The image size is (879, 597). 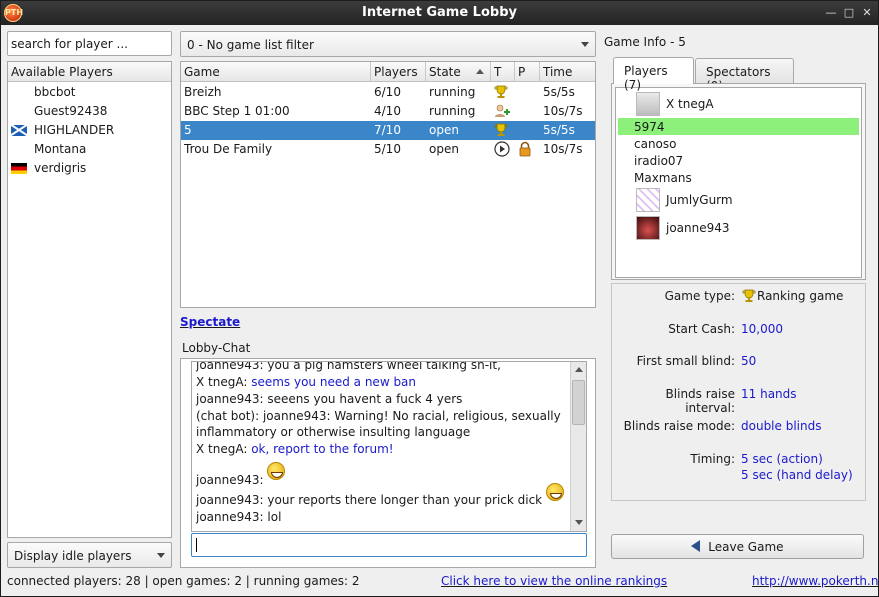 What do you see at coordinates (698, 228) in the screenshot?
I see `player-name: joanne943` at bounding box center [698, 228].